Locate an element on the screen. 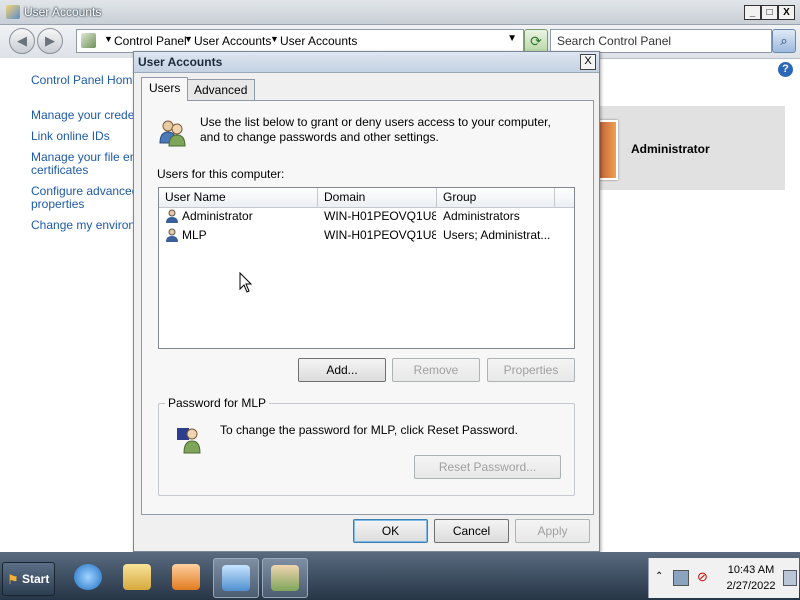 The width and height of the screenshot is (800, 600). list-header: User Name Domain Group is located at coordinates (366, 198).